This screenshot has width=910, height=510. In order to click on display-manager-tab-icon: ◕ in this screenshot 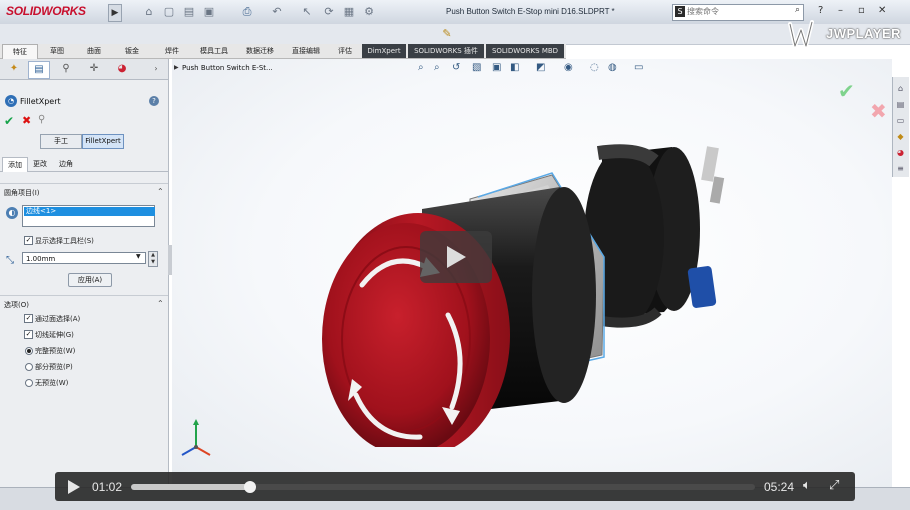, I will do `click(122, 69)`.